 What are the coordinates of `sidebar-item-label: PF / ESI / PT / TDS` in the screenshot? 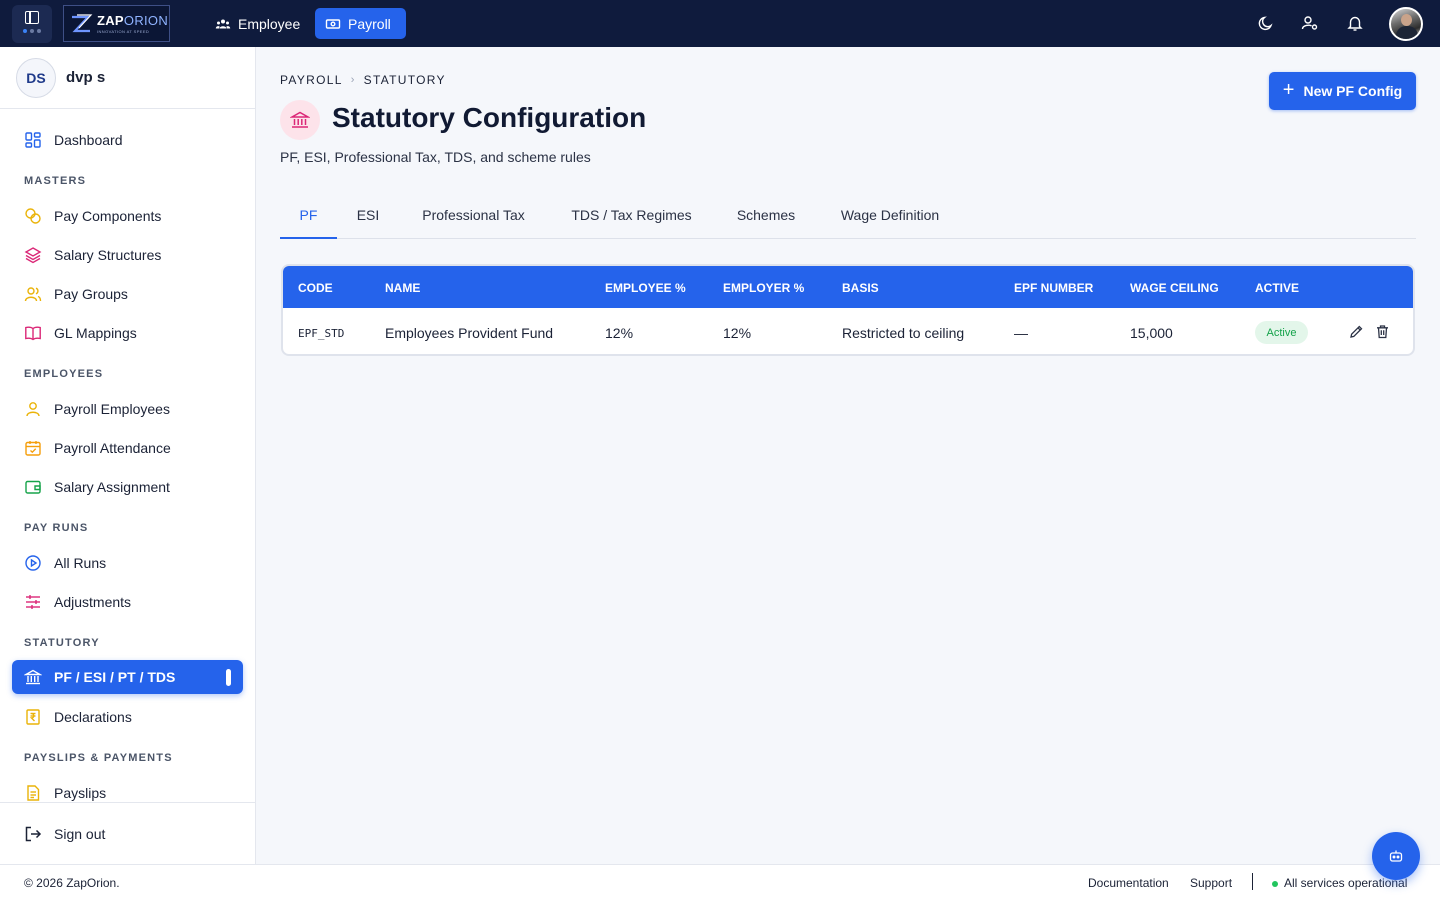 It's located at (115, 677).